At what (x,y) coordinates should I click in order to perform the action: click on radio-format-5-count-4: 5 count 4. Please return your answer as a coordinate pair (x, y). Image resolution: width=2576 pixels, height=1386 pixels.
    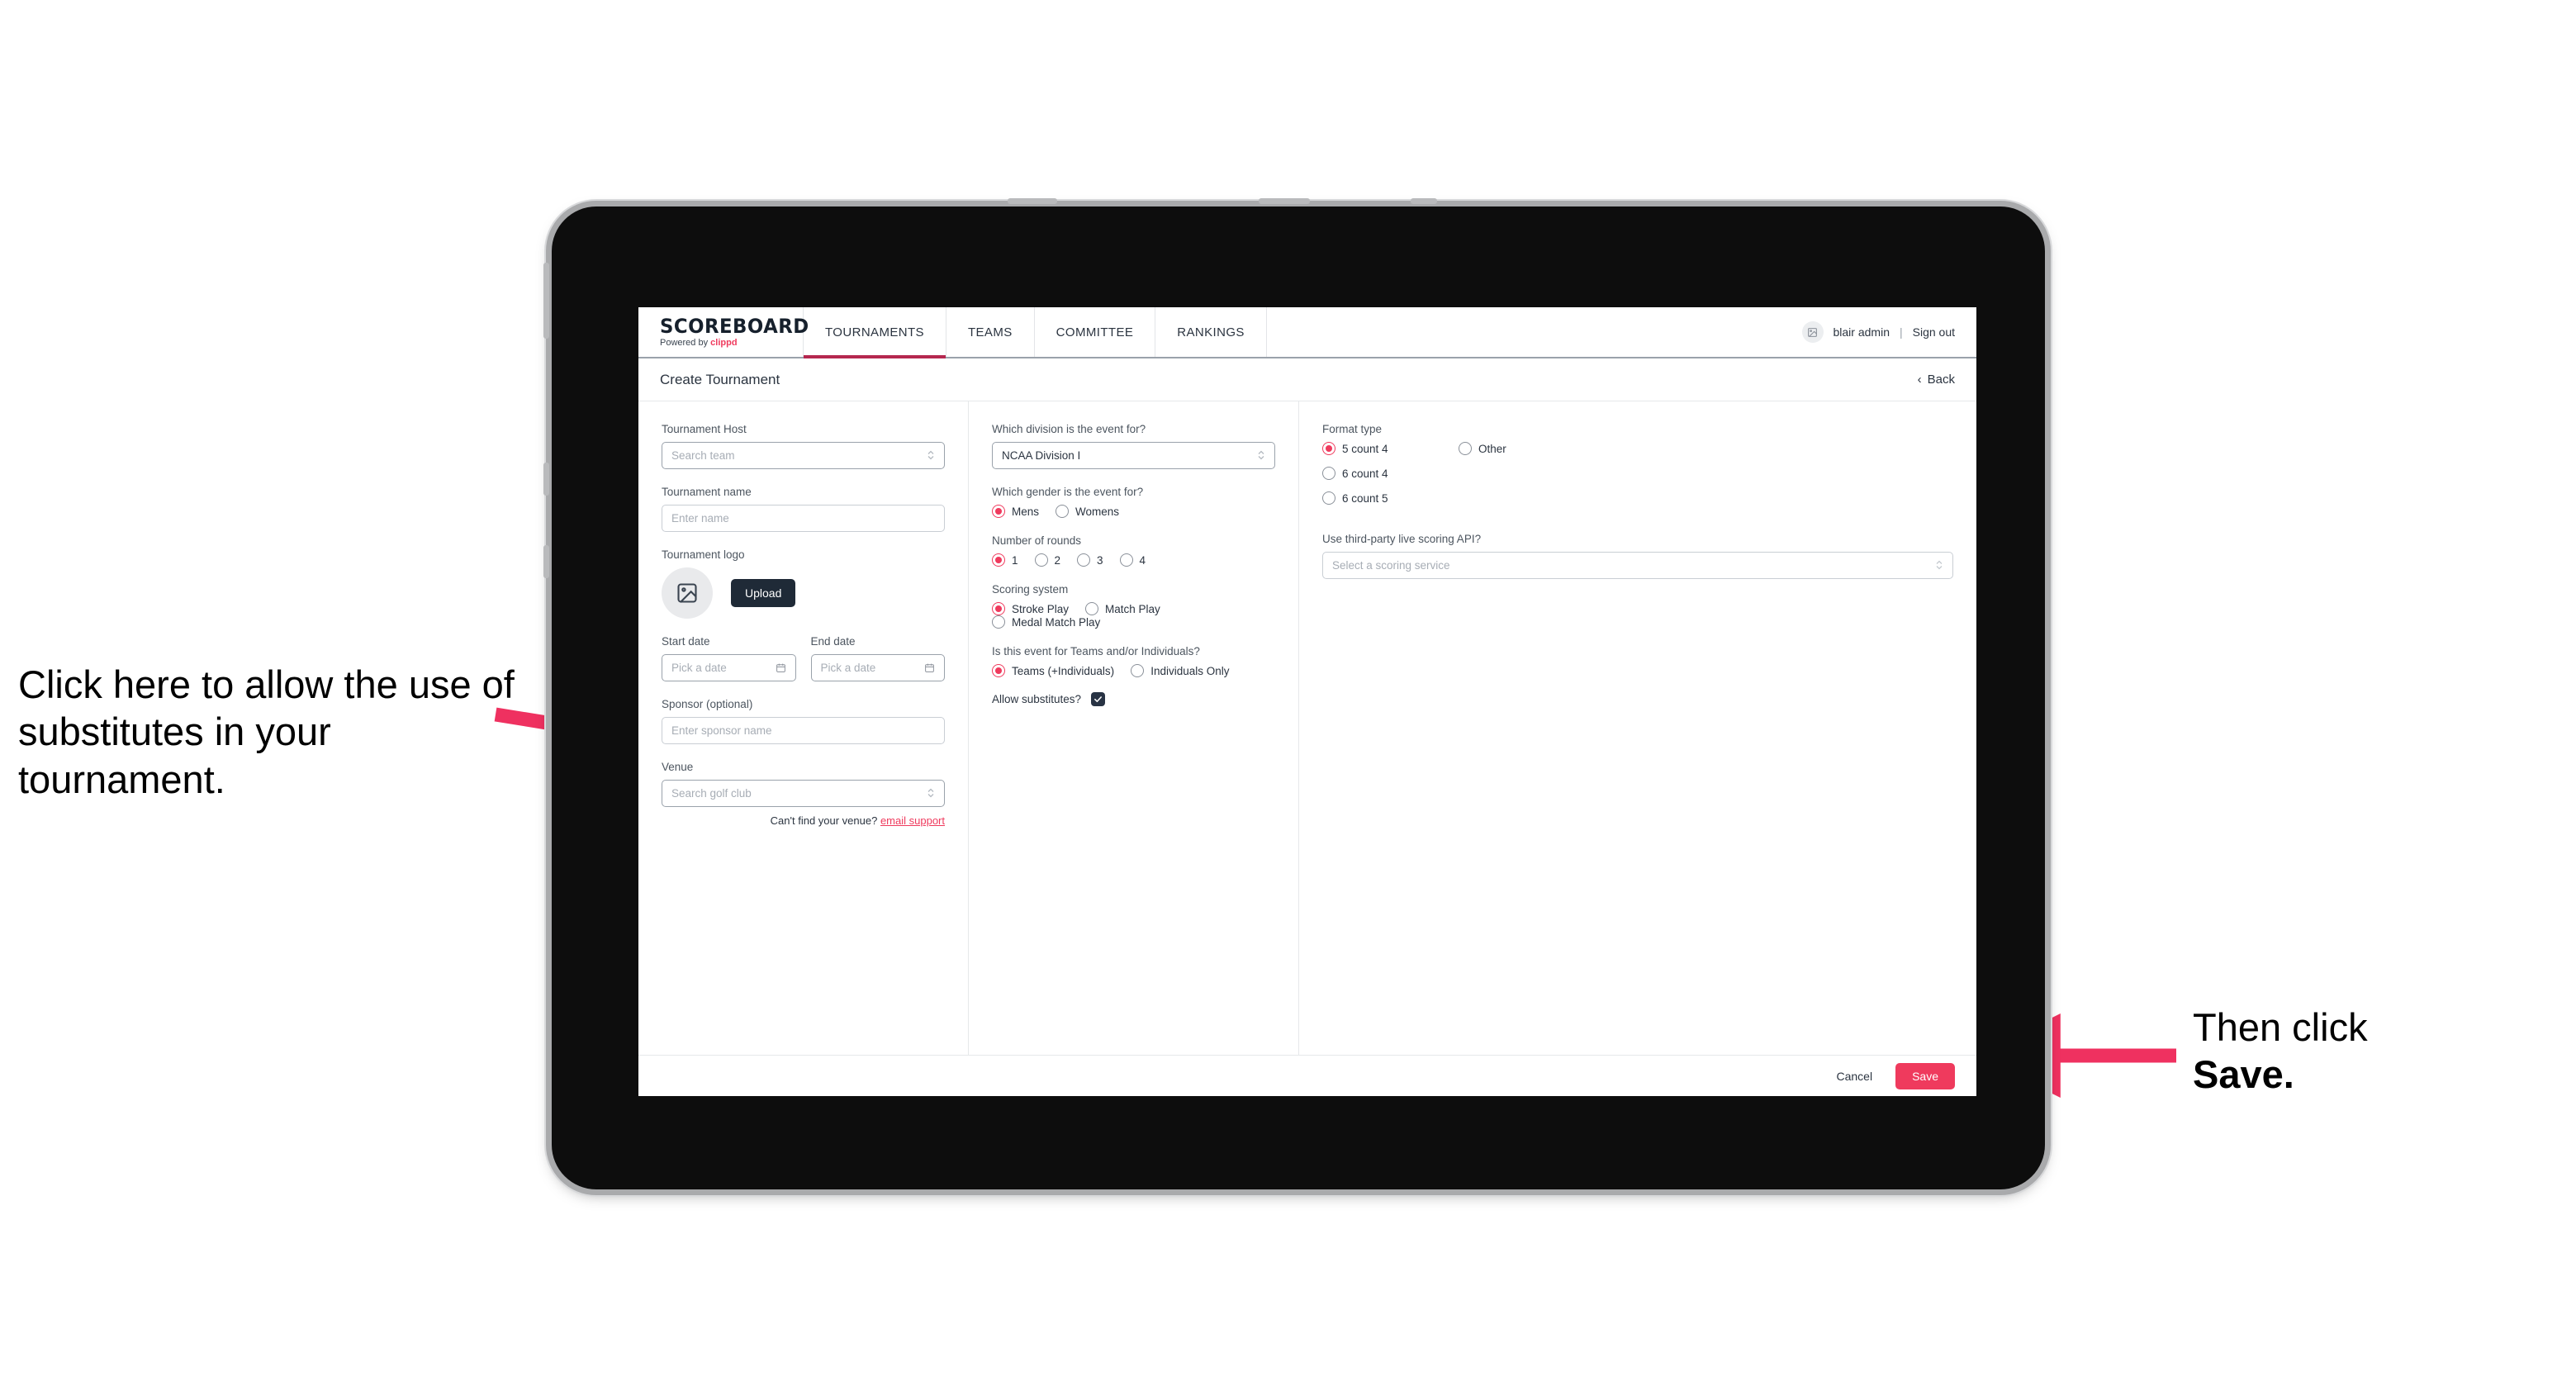
    Looking at the image, I should click on (1382, 448).